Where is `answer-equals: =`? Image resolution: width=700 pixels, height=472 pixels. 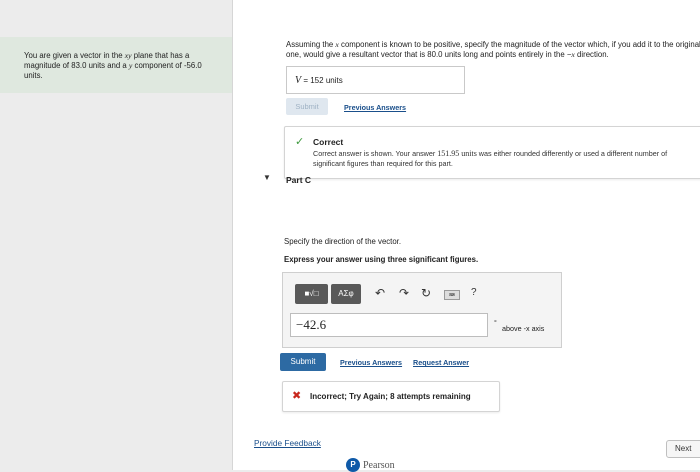 answer-equals: = is located at coordinates (306, 80).